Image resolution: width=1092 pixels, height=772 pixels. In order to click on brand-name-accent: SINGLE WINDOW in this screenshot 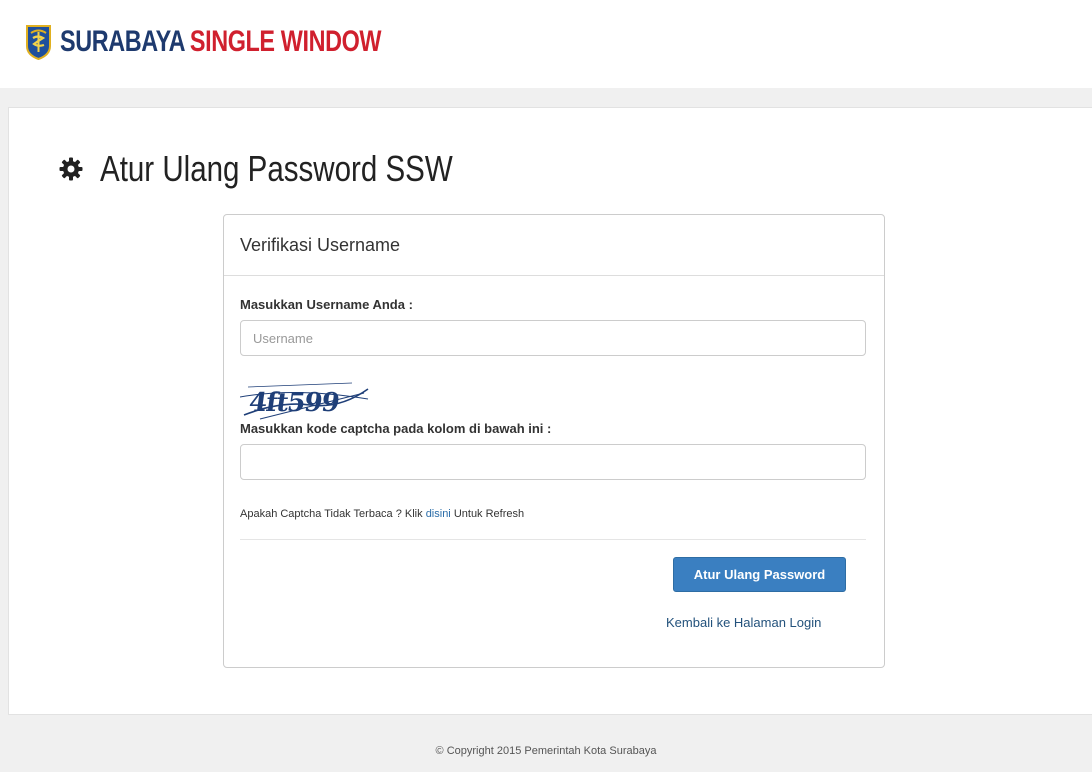, I will do `click(285, 41)`.